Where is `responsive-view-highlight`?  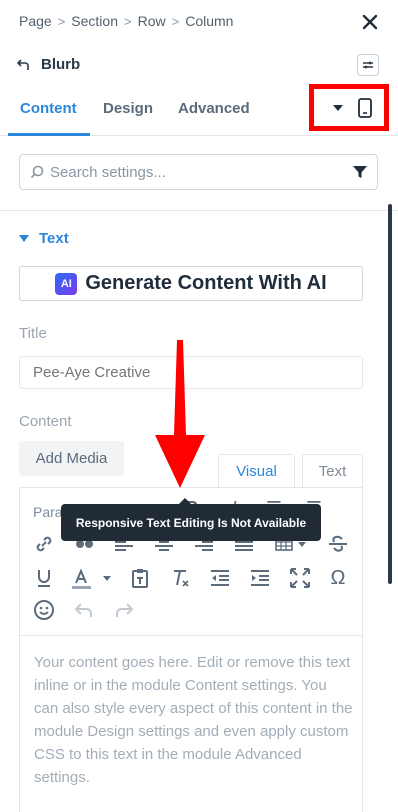
responsive-view-highlight is located at coordinates (349, 107).